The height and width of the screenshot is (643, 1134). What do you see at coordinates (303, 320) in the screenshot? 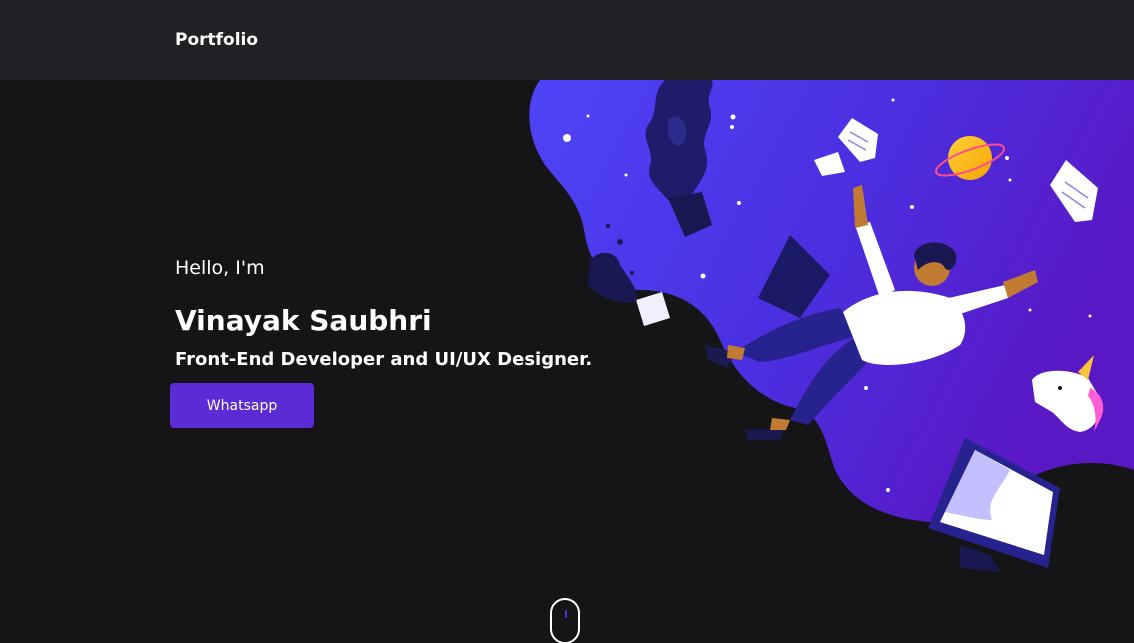
I see `hero-name-heading: Vinayak Saubhri` at bounding box center [303, 320].